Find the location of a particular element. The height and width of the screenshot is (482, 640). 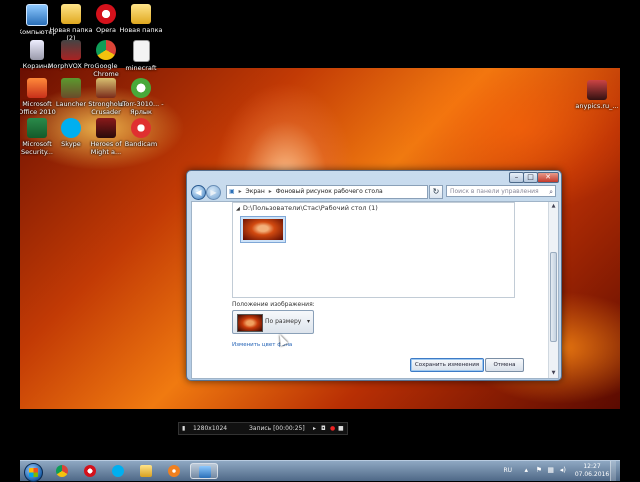

refresh-icon: ↻ is located at coordinates (436, 191).